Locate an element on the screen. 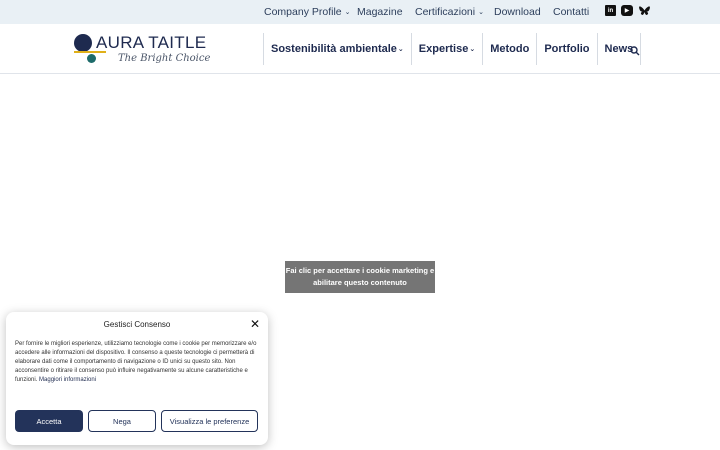 Image resolution: width=720 pixels, height=450 pixels. top-nav-magazine: Magazine is located at coordinates (380, 12).